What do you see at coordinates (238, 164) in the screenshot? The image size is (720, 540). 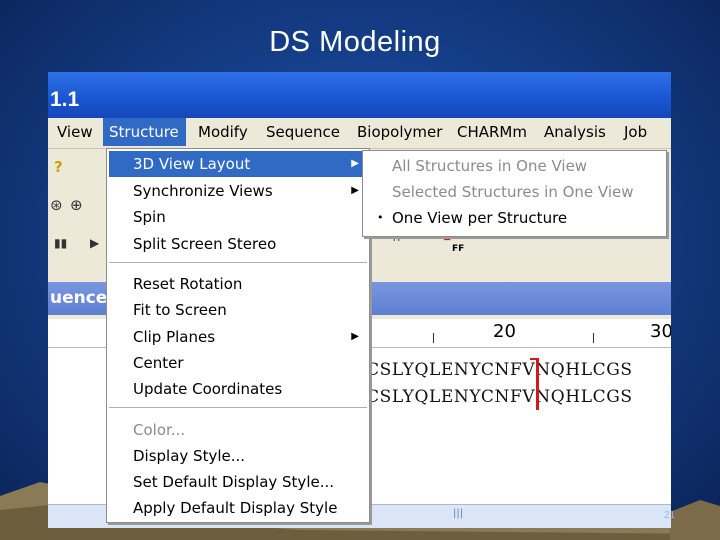 I see `menu-item-3d-view-layout: 3D View Layout ▶` at bounding box center [238, 164].